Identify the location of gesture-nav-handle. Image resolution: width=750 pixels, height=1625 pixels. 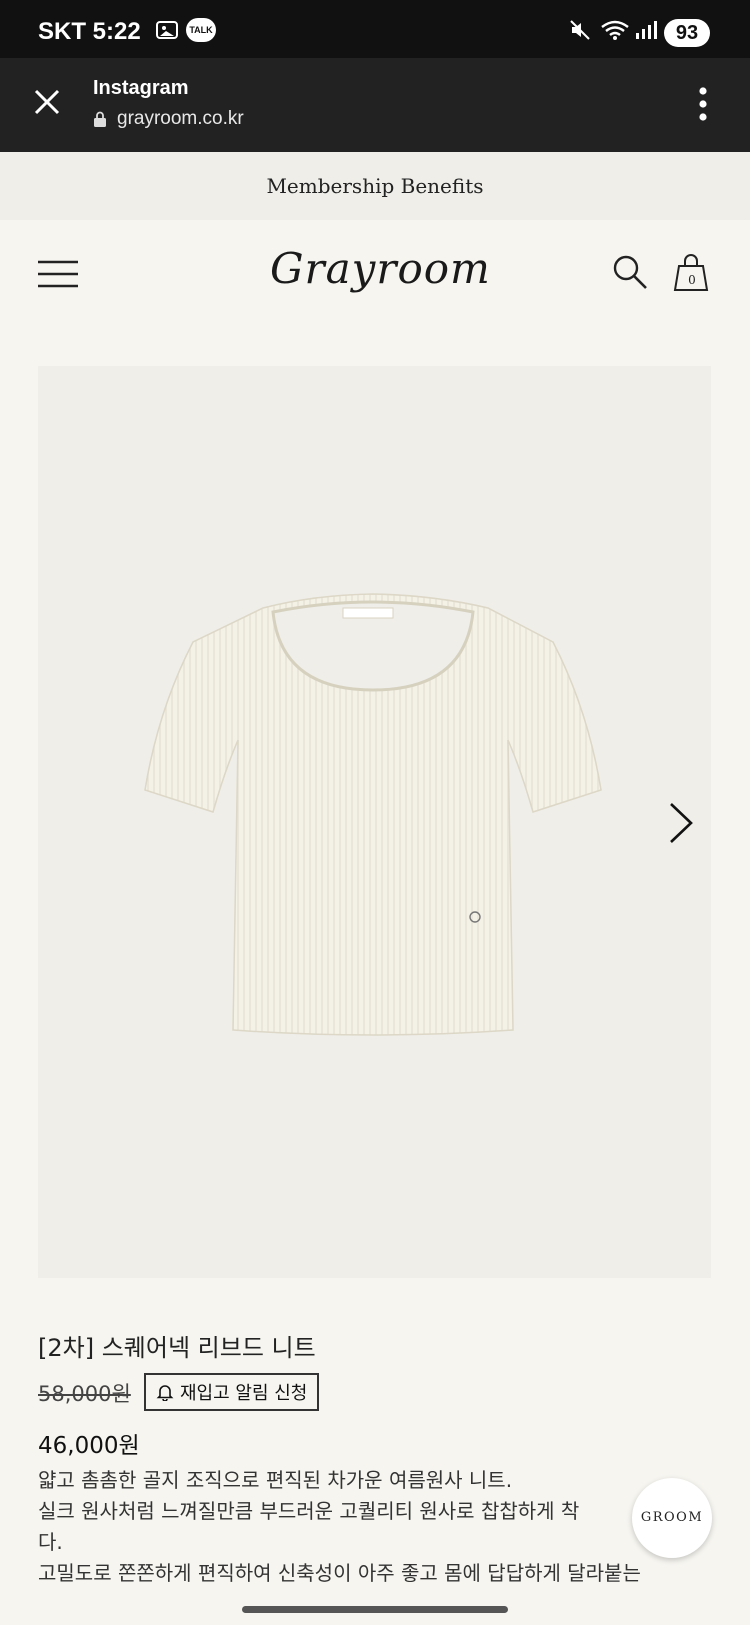
(375, 1609).